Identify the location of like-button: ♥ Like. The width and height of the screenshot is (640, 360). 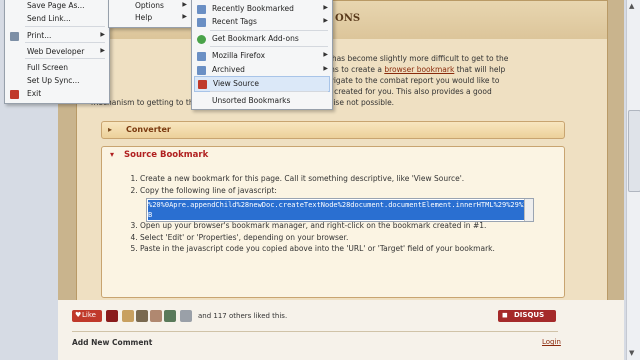
(87, 316).